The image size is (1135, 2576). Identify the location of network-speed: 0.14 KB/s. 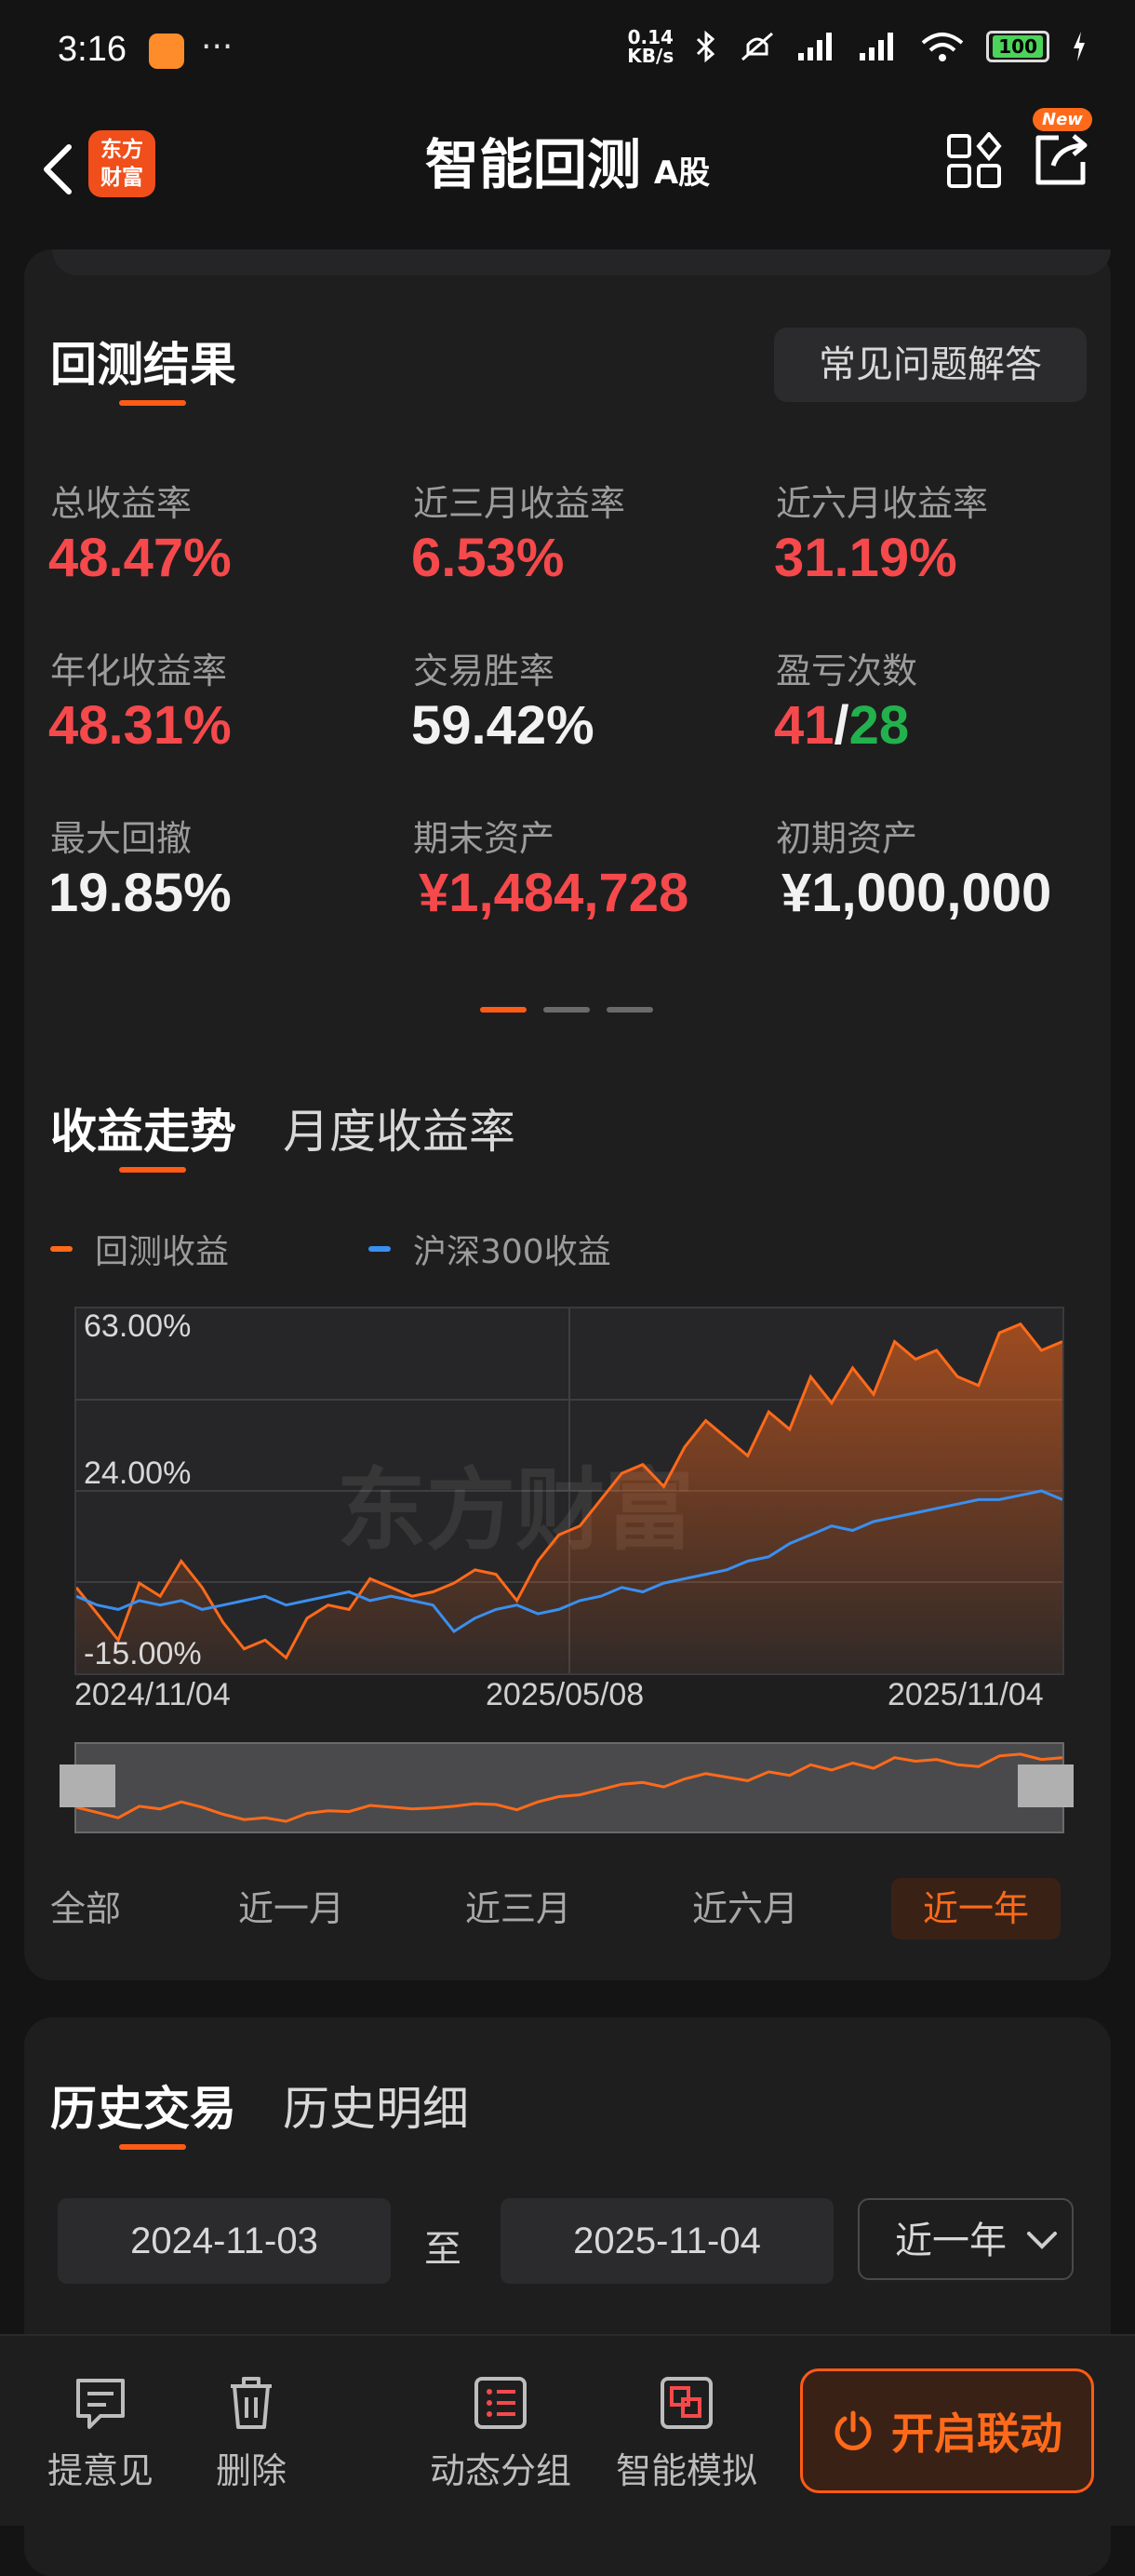
(650, 46).